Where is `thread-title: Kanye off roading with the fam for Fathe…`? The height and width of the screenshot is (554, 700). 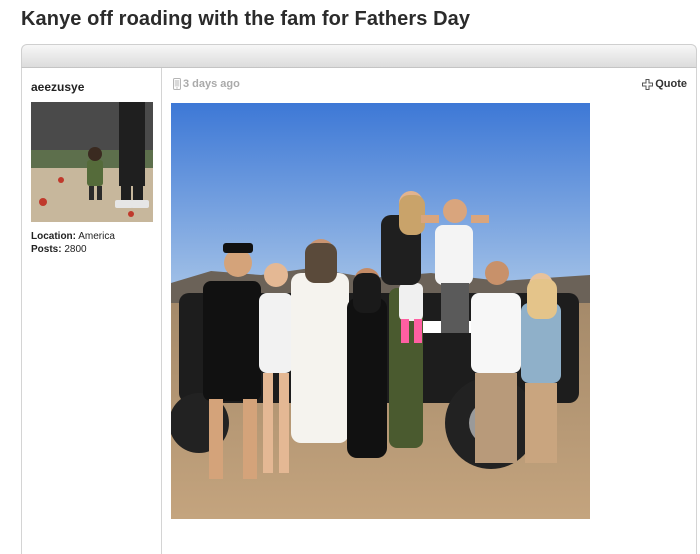
thread-title: Kanye off roading with the fam for Fathe… is located at coordinates (246, 19).